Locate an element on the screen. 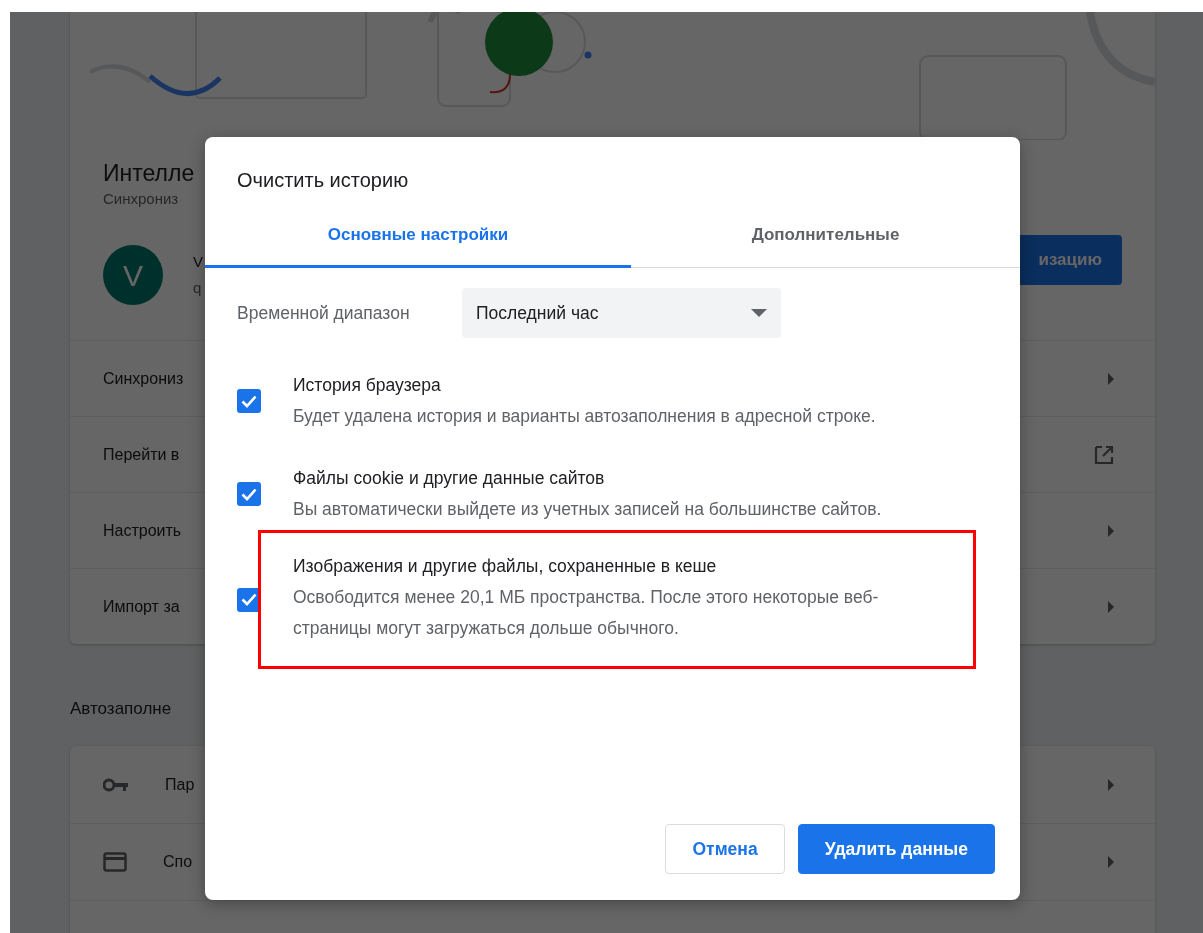  account-email: q is located at coordinates (198, 288).